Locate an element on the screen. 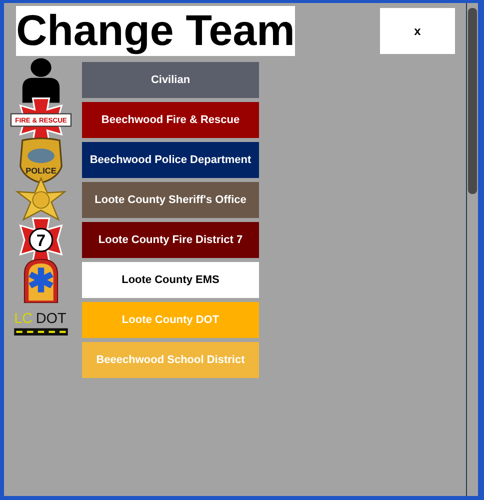  close-button: x is located at coordinates (417, 31).